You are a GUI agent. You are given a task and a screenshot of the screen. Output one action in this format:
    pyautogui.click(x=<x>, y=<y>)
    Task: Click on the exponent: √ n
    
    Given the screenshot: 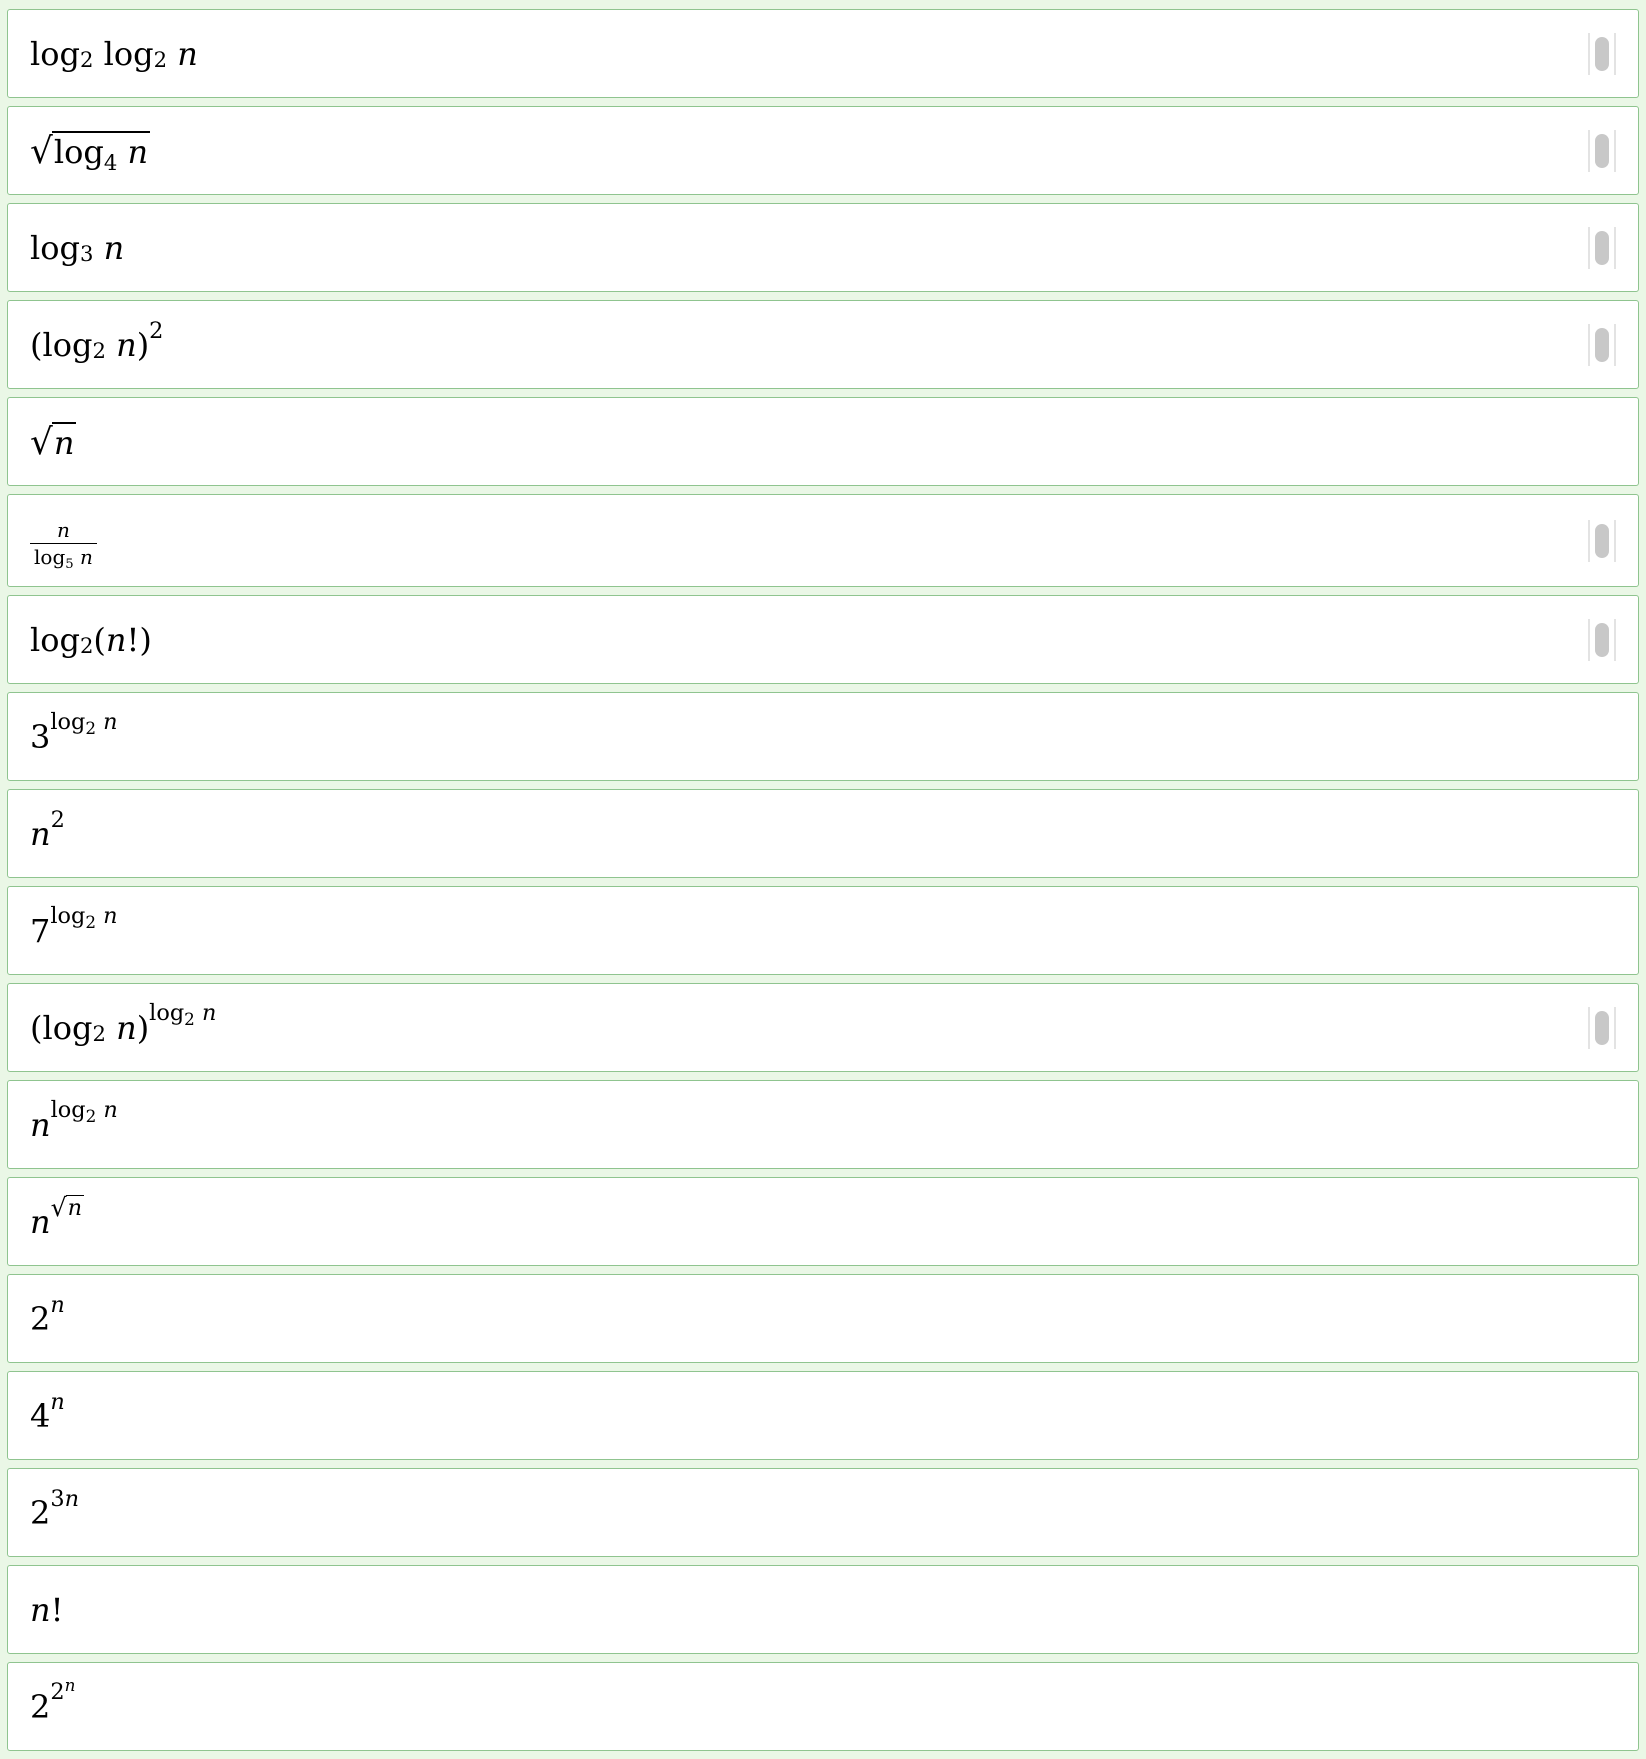 What is the action you would take?
    pyautogui.click(x=67, y=1208)
    